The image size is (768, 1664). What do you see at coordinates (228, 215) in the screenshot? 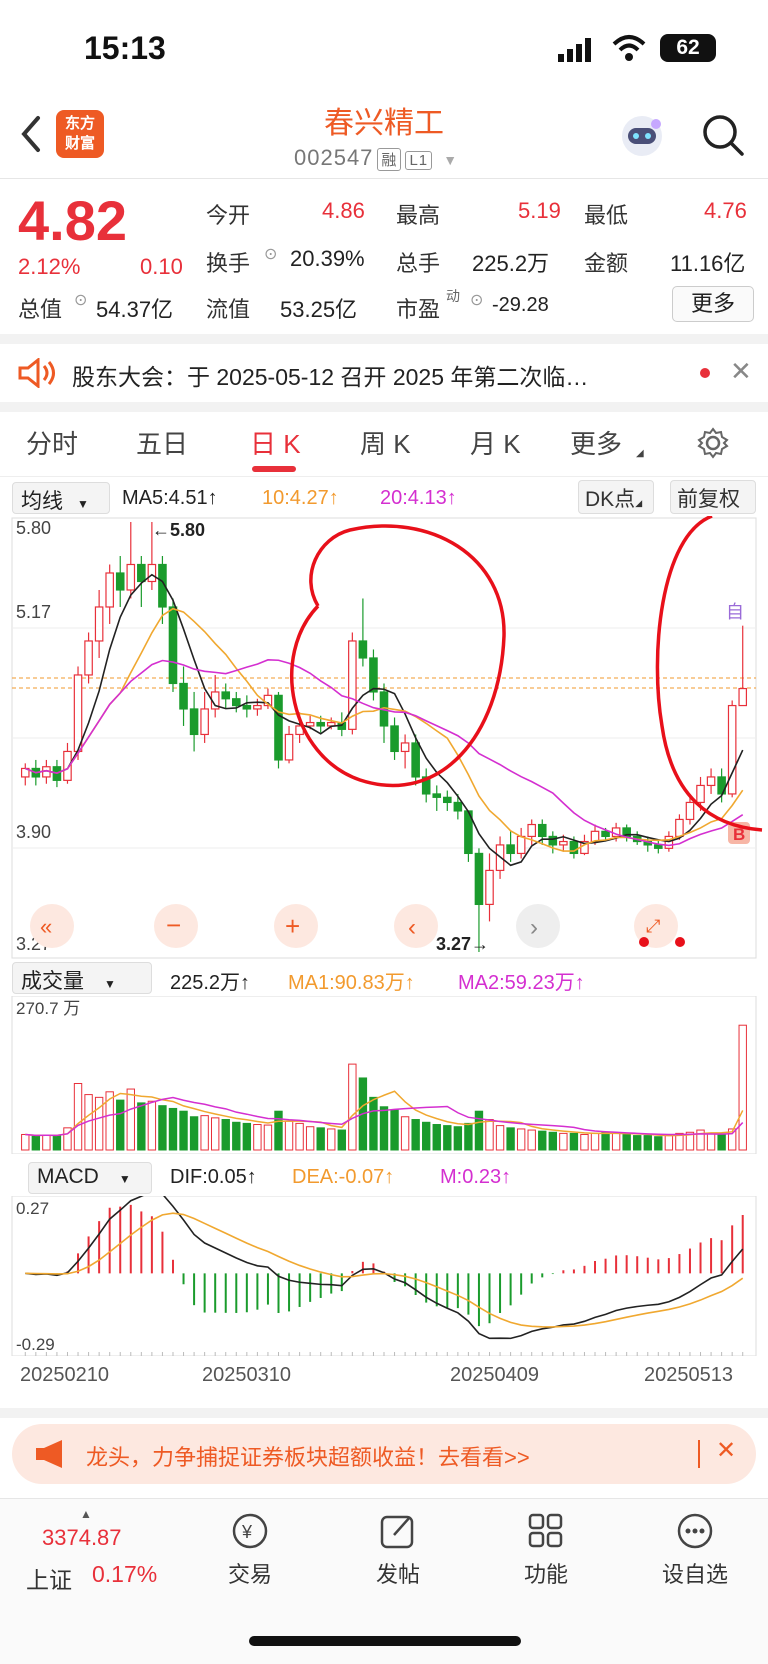
I see `open-label: 今开` at bounding box center [228, 215].